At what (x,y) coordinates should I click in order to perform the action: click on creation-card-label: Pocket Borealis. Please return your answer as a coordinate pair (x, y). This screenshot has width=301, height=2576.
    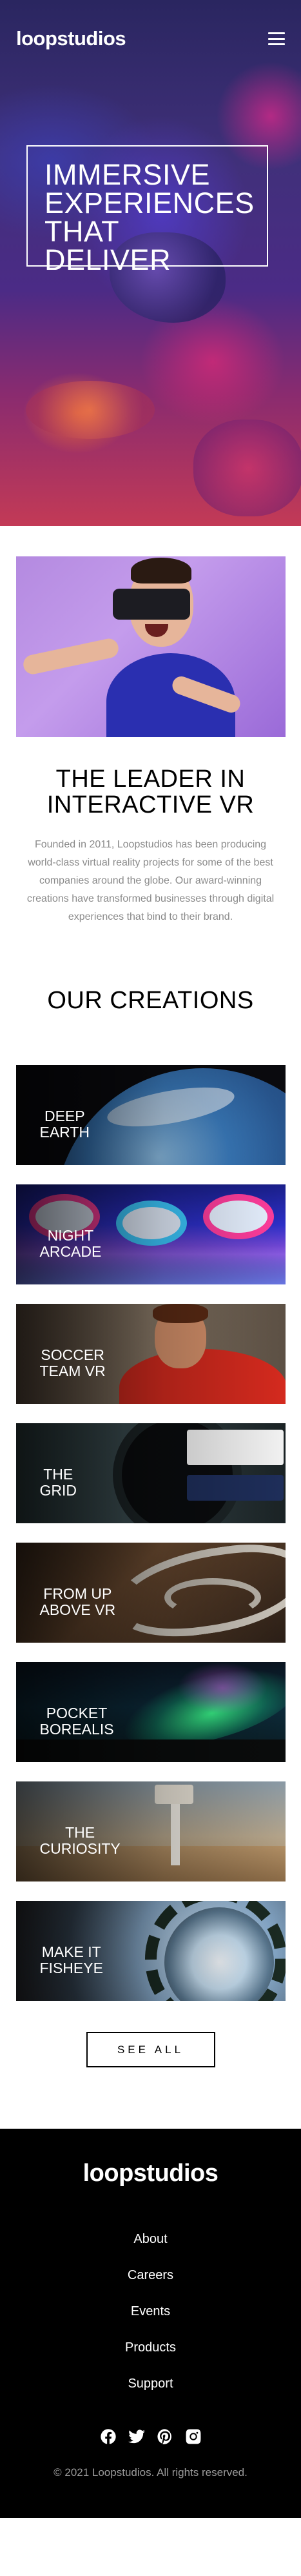
    Looking at the image, I should click on (76, 1721).